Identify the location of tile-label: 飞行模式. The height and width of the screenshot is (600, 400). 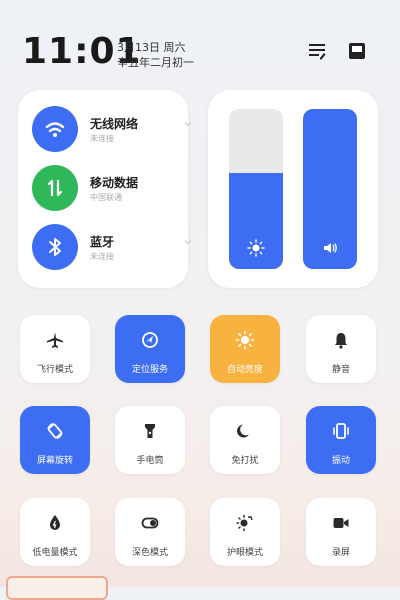
(54, 370).